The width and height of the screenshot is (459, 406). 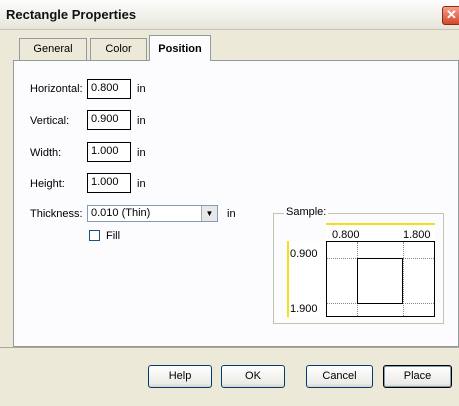 I want to click on thickness-unit: in, so click(x=231, y=214).